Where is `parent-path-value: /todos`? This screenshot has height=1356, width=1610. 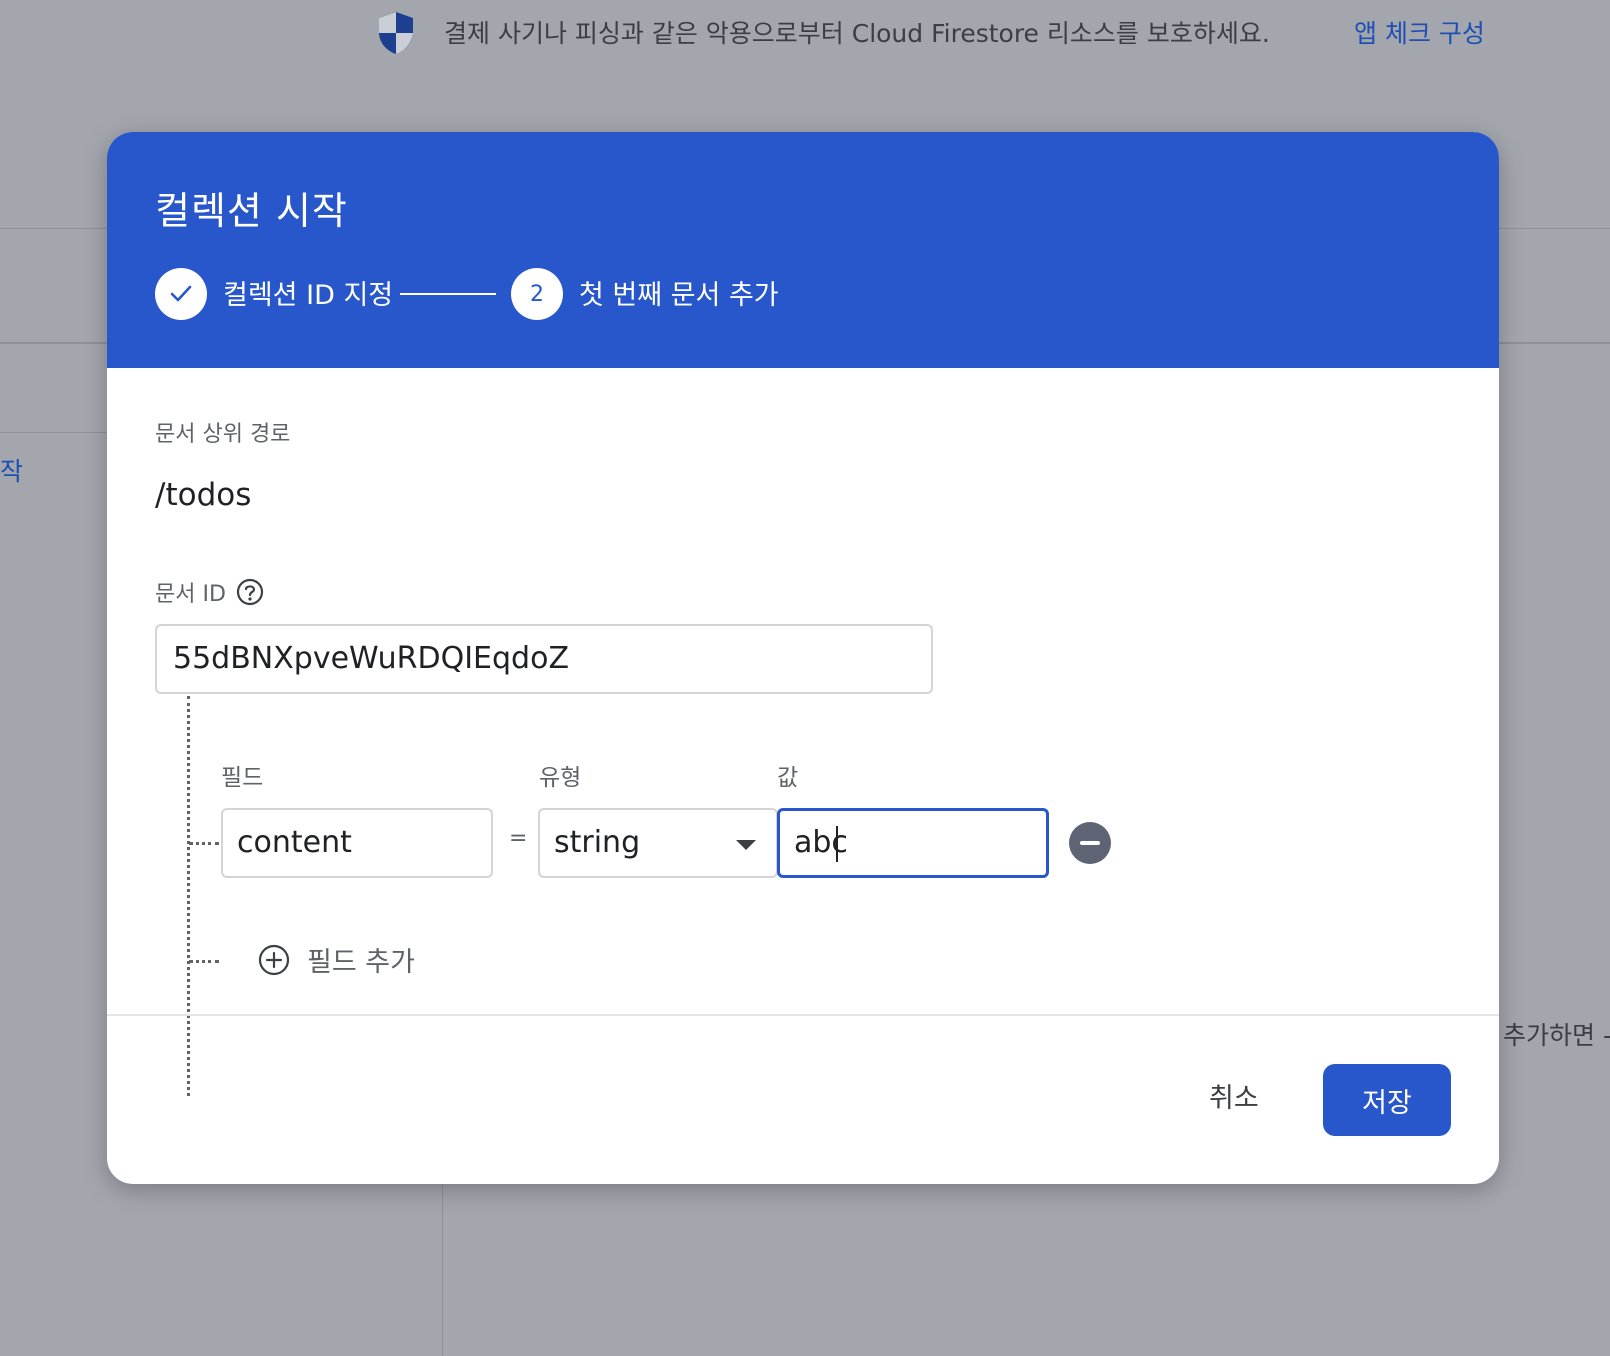
parent-path-value: /todos is located at coordinates (203, 495).